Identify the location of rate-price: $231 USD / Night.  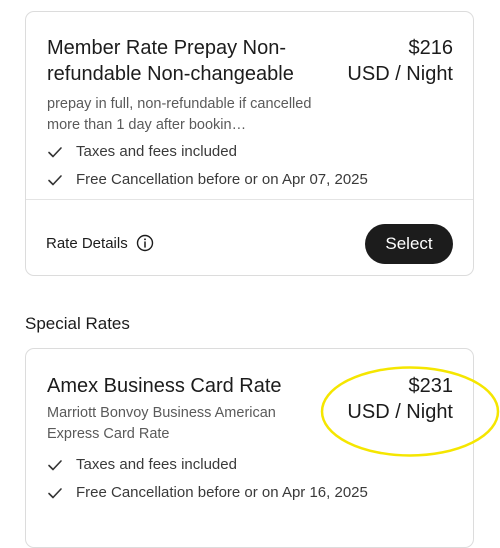
(400, 399).